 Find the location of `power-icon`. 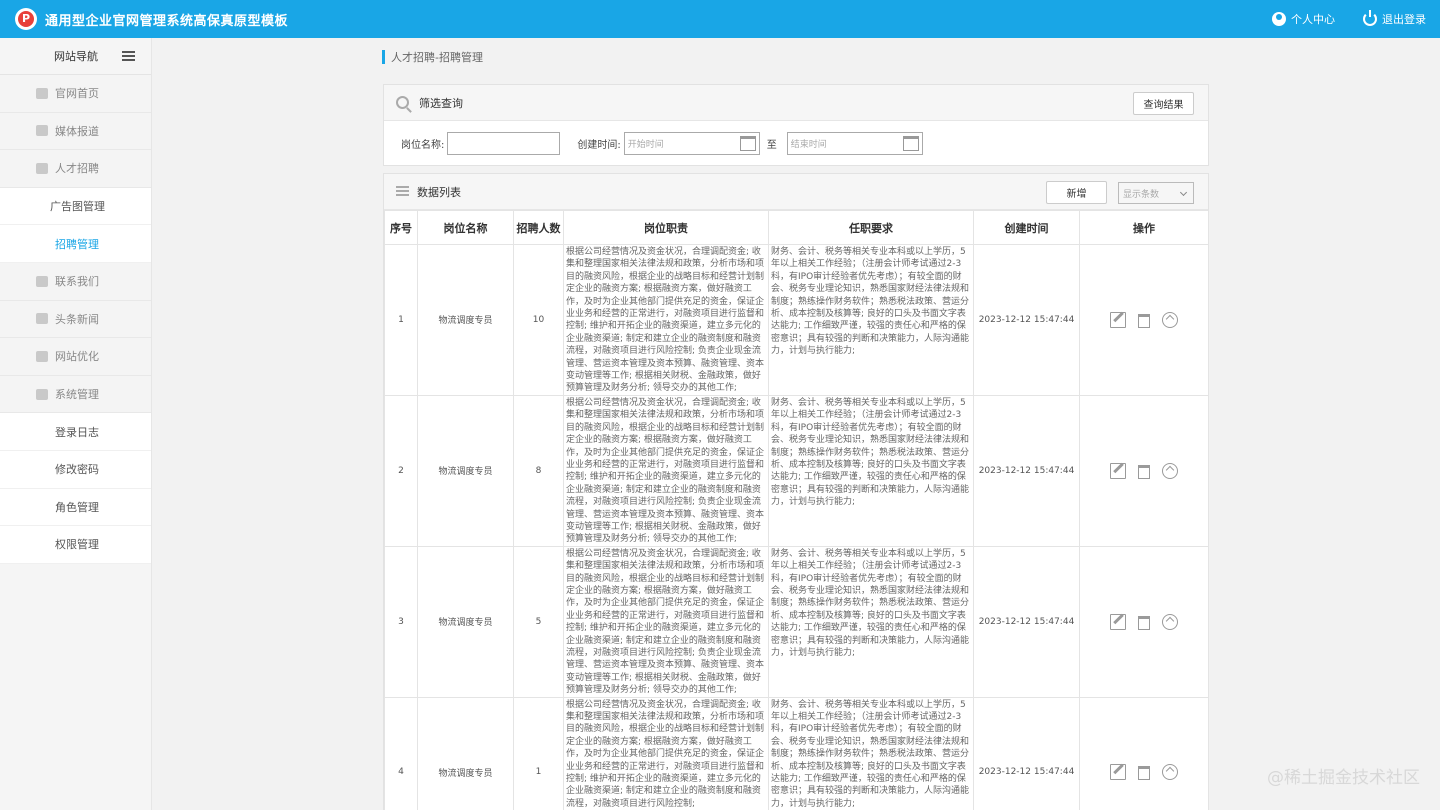

power-icon is located at coordinates (1370, 18).